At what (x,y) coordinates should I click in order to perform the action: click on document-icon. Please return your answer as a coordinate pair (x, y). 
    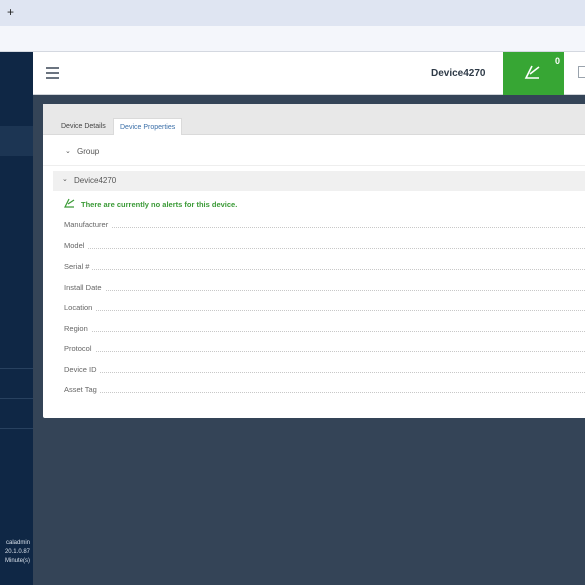
    Looking at the image, I should click on (581, 72).